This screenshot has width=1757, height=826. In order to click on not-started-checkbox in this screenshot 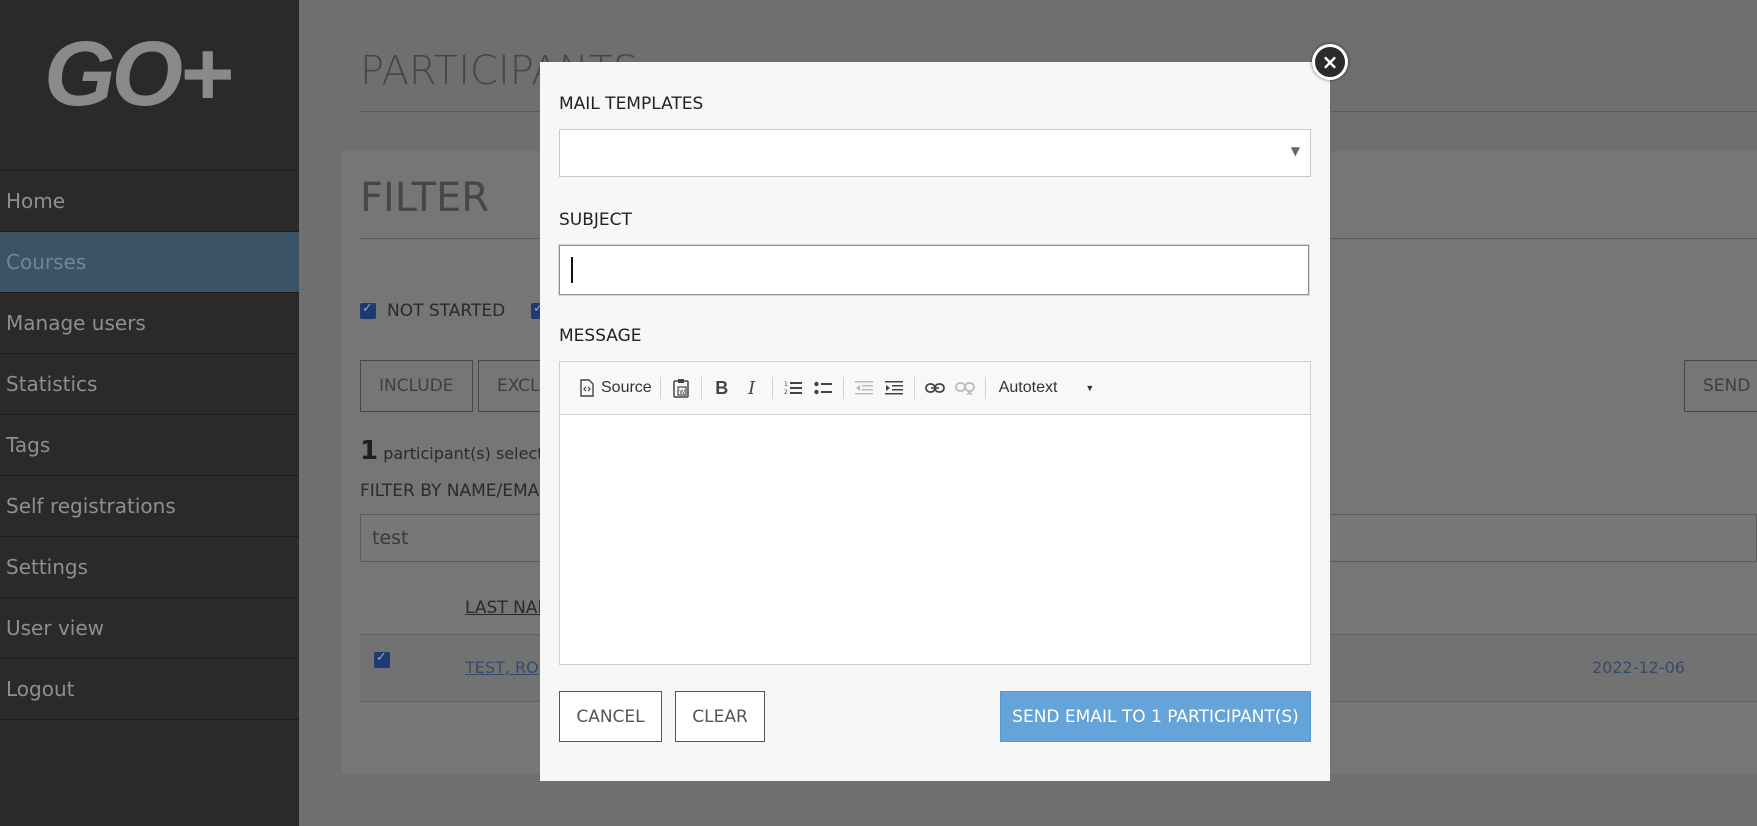, I will do `click(368, 310)`.